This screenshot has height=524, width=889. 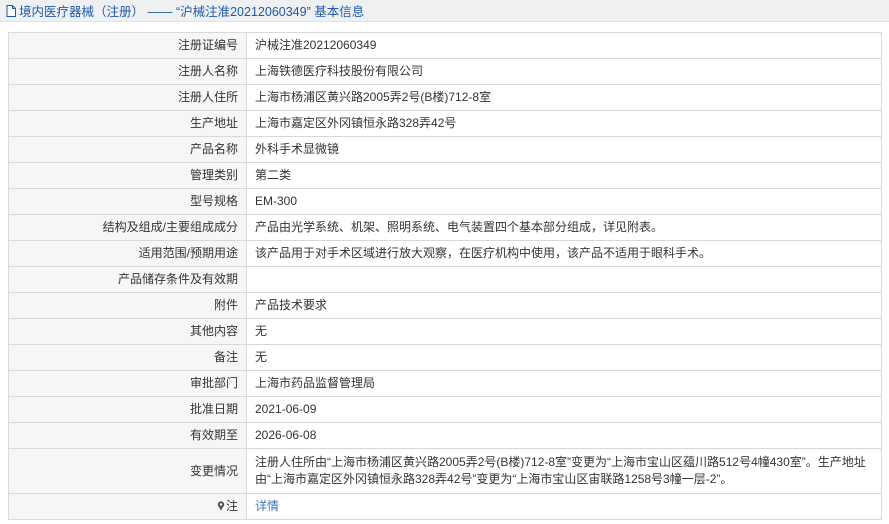 What do you see at coordinates (127, 123) in the screenshot?
I see `row-label: 生产地址` at bounding box center [127, 123].